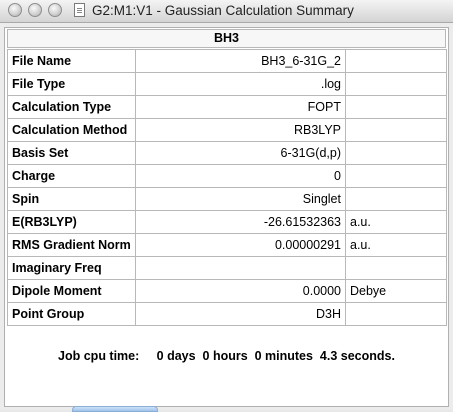 This screenshot has width=453, height=412. Describe the element at coordinates (71, 199) in the screenshot. I see `row-label: Spin` at that location.